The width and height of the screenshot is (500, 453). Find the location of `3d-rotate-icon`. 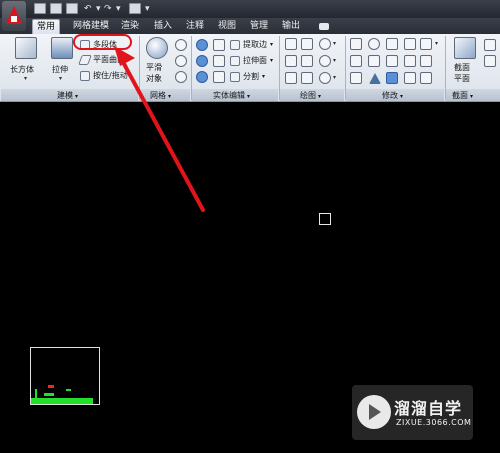

3d-rotate-icon is located at coordinates (374, 44).